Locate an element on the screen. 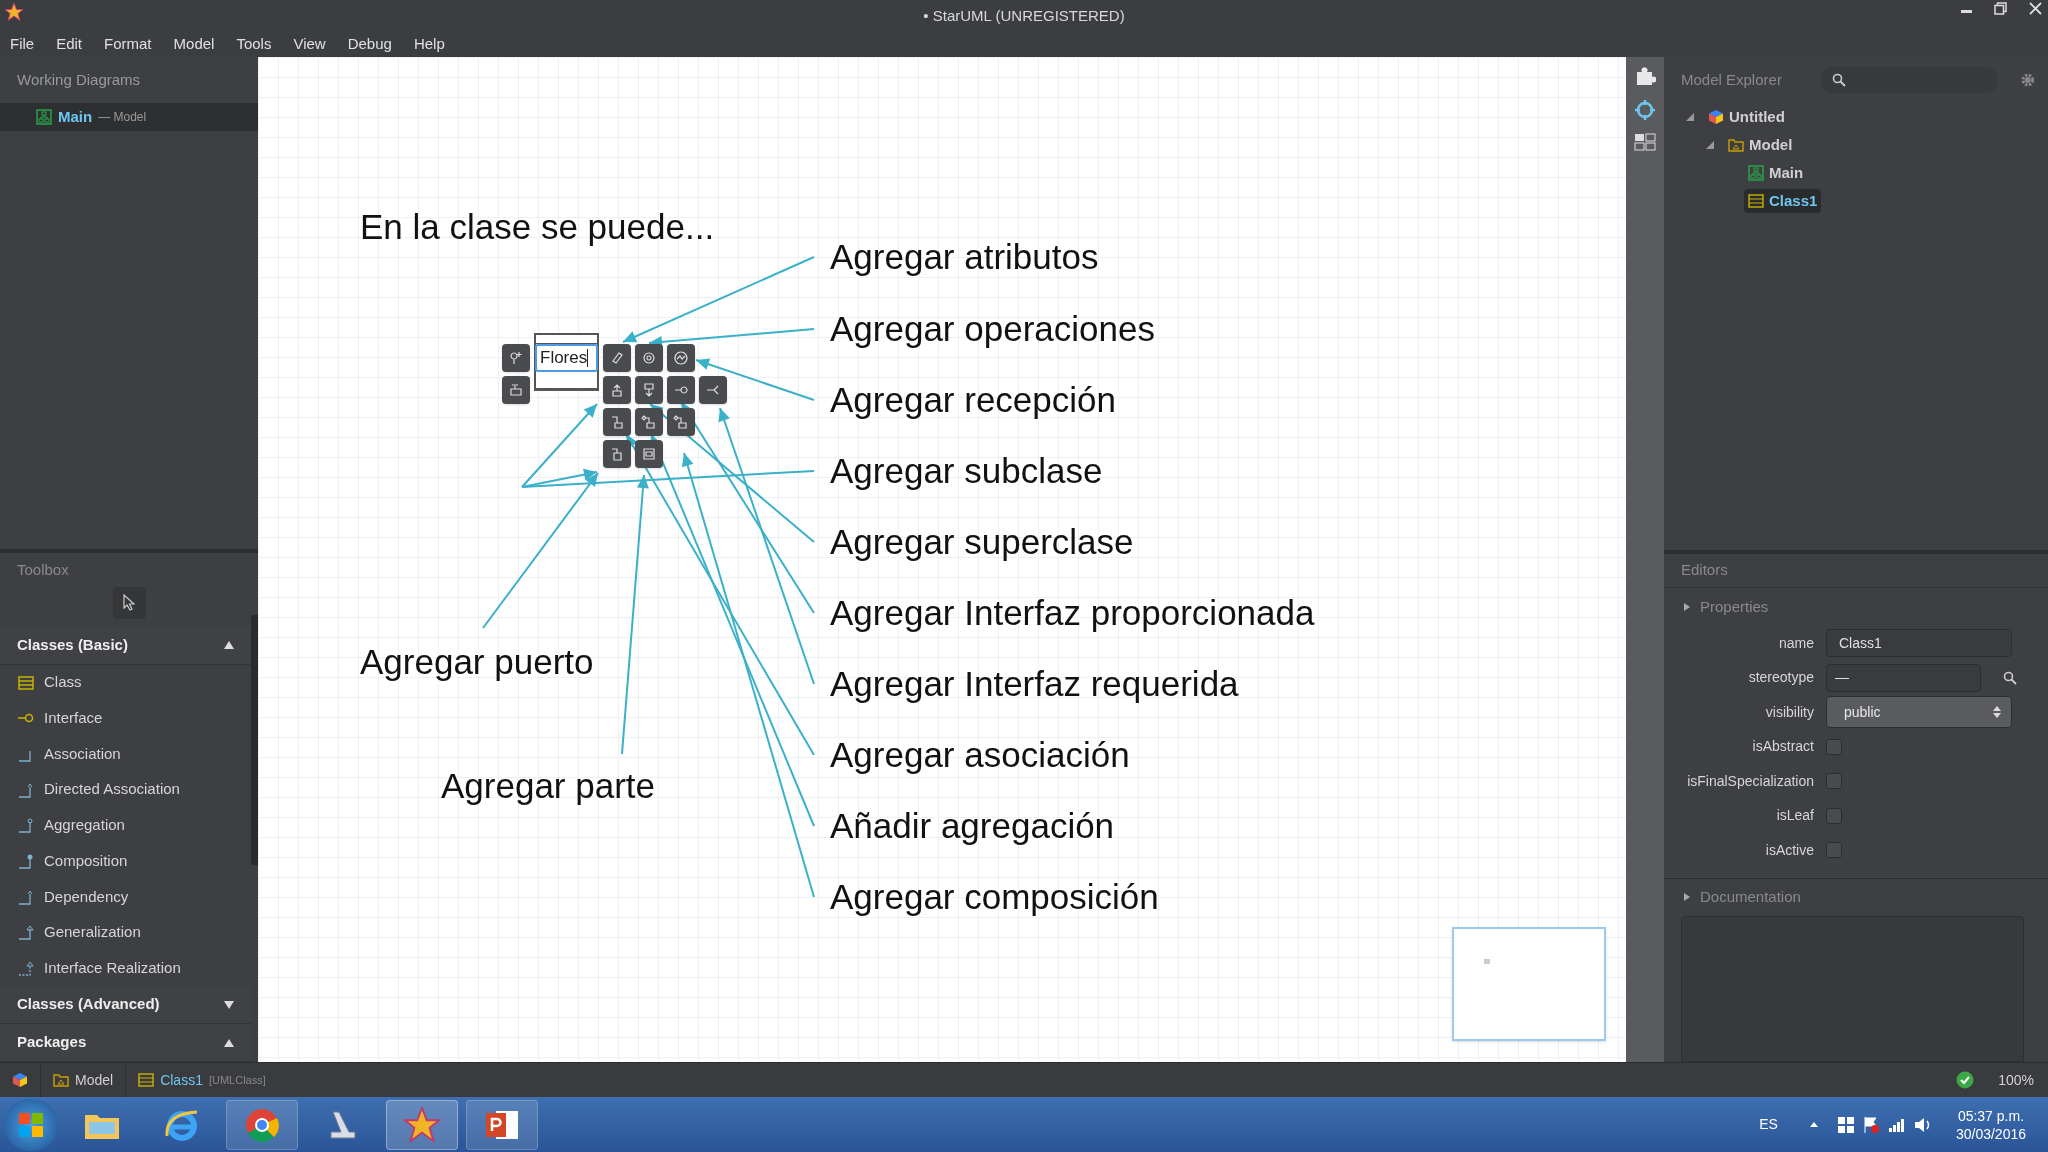  language-indicator: ES is located at coordinates (1768, 1124).